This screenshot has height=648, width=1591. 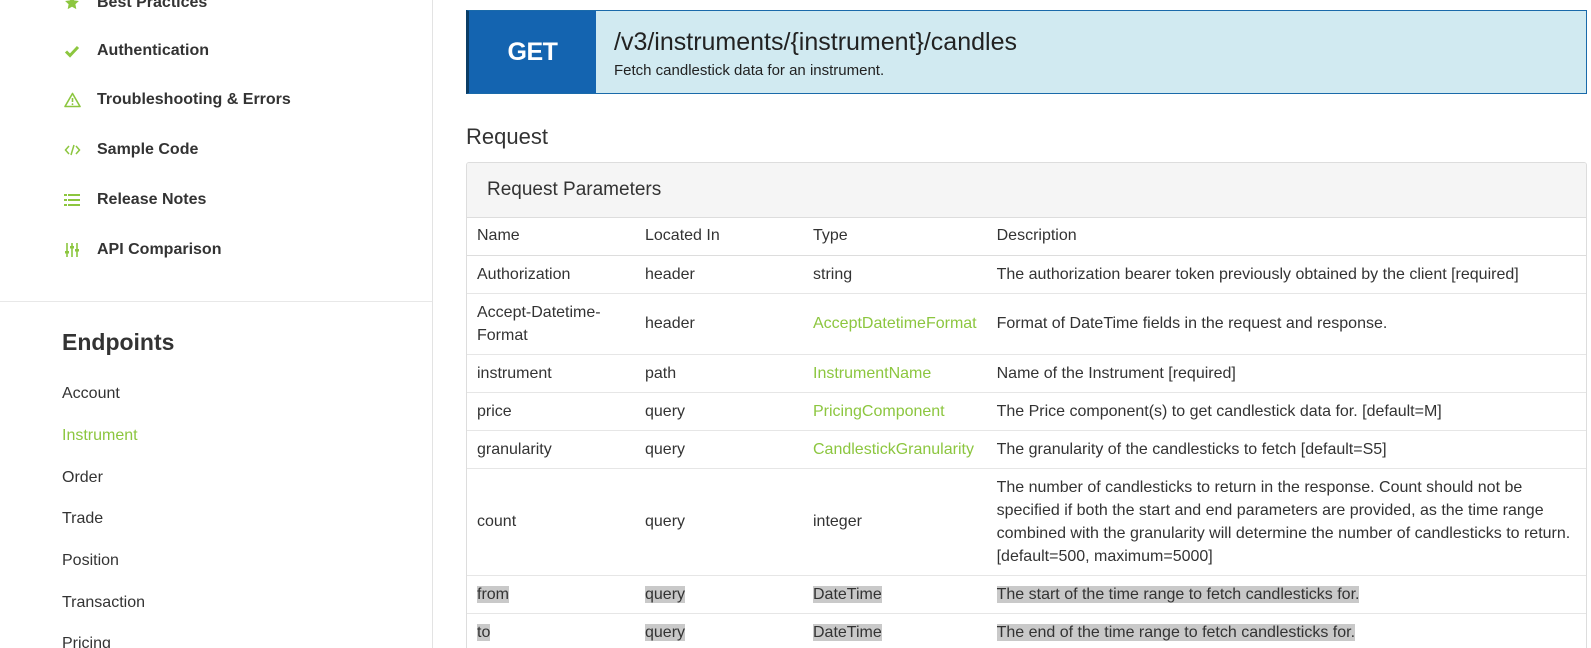 I want to click on endpoint-link-transaction: Transaction, so click(x=103, y=603).